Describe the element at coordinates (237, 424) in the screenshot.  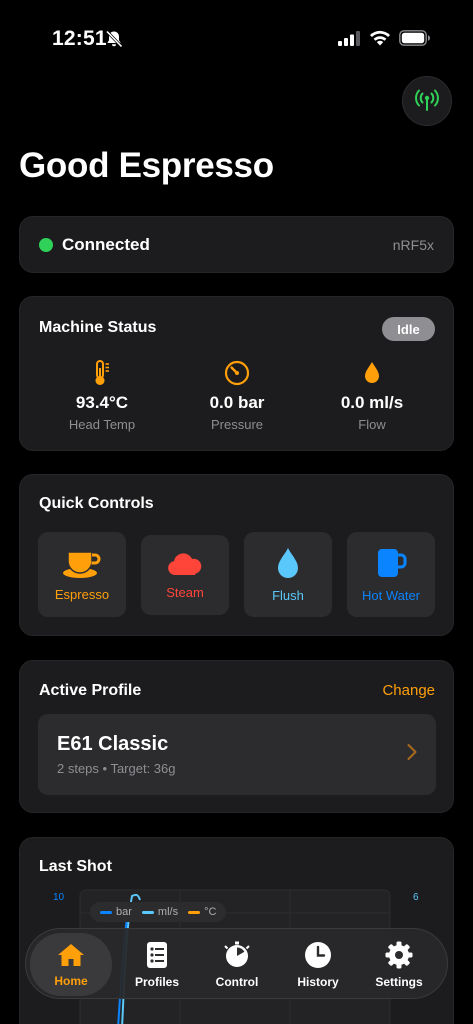
I see `pressure-label: Pressure` at that location.